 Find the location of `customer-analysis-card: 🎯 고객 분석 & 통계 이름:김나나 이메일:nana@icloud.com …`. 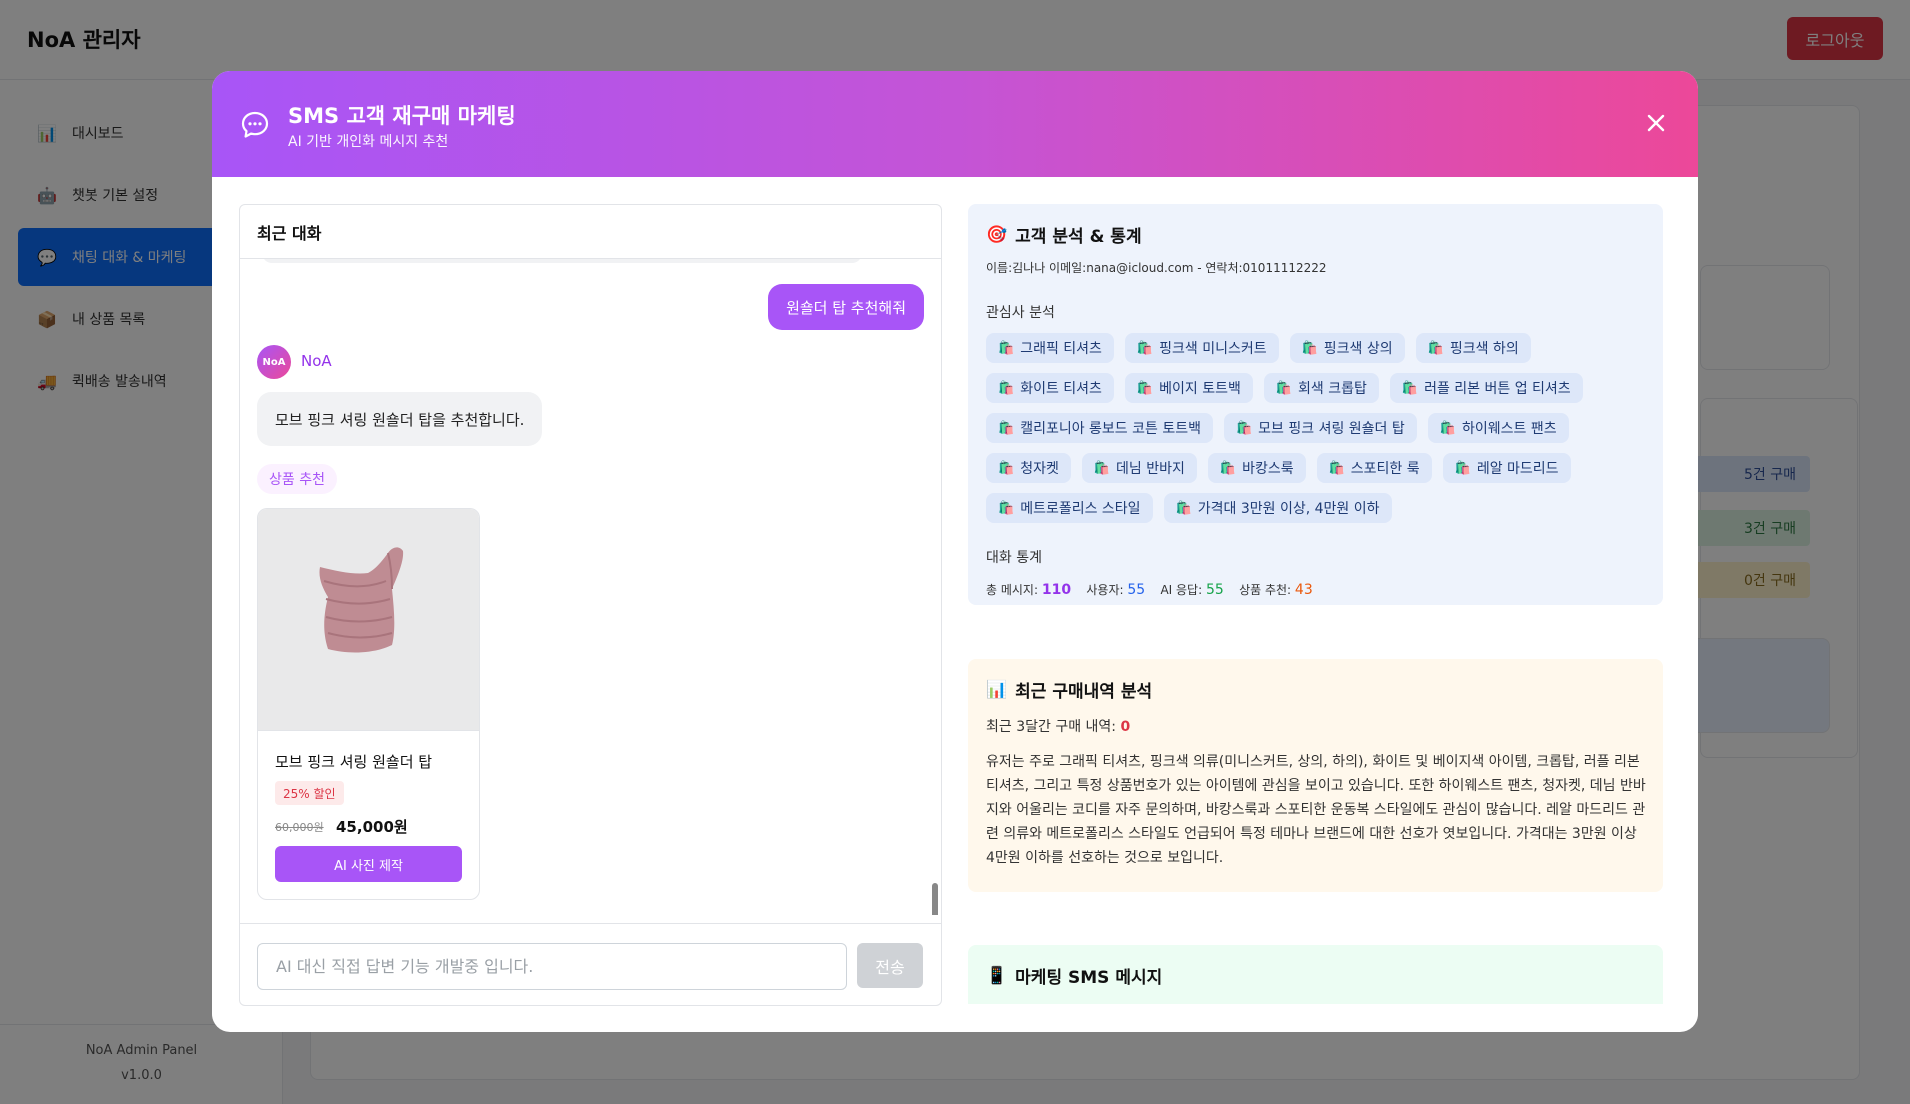

customer-analysis-card: 🎯 고객 분석 & 통계 이름:김나나 이메일:nana@icloud.com … is located at coordinates (1315, 404).